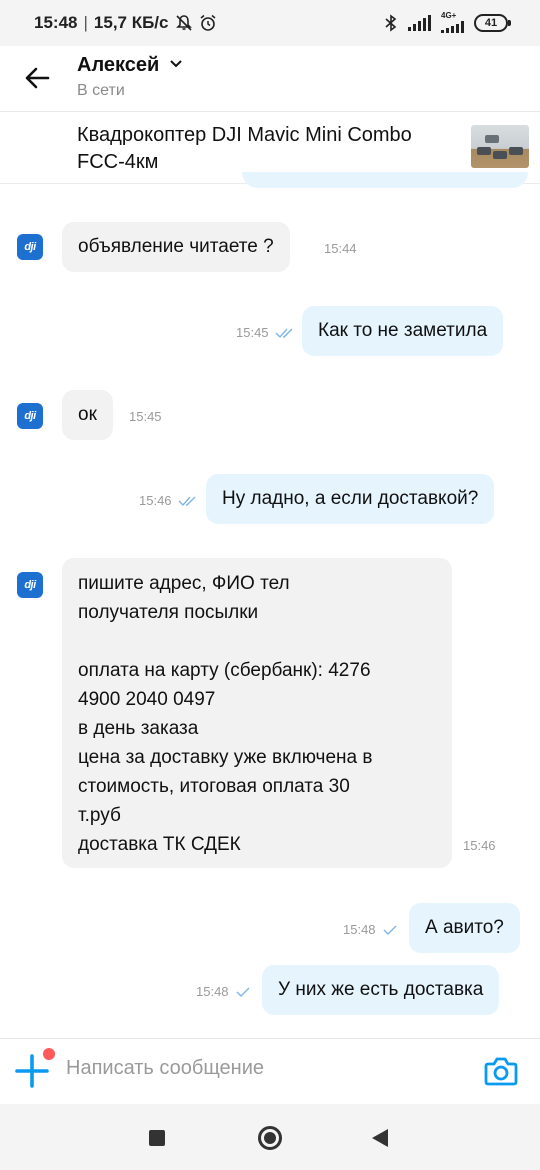 The image size is (540, 1170). I want to click on incoming-message: ок, so click(87, 415).